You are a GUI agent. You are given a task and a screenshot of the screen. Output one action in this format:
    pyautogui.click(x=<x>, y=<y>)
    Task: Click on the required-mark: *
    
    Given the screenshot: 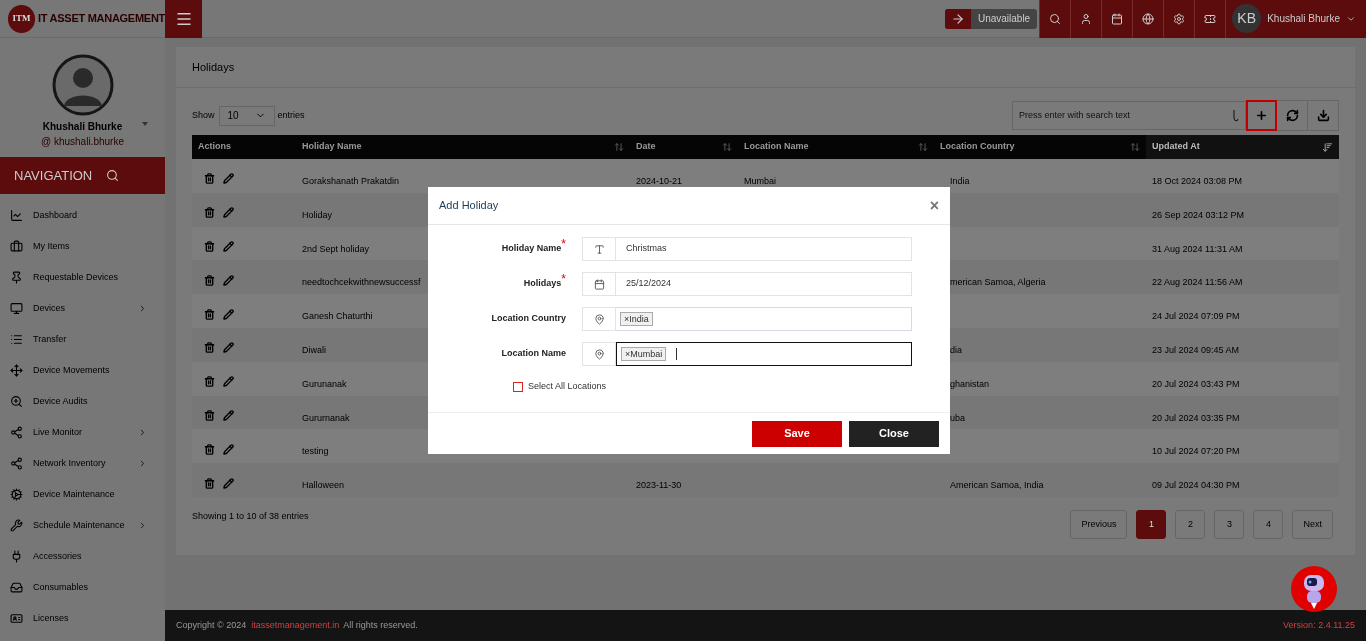 What is the action you would take?
    pyautogui.click(x=563, y=244)
    